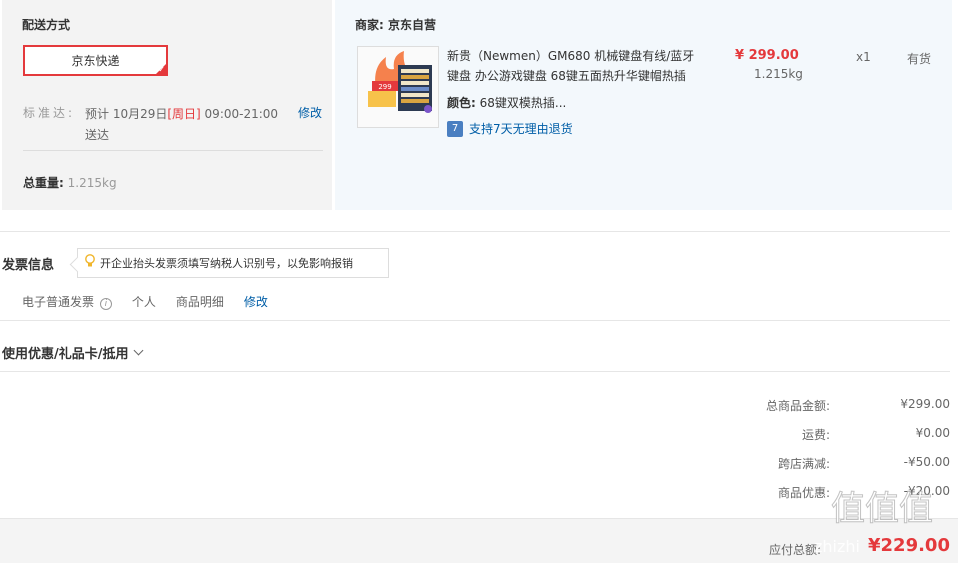 This screenshot has height=563, width=958. Describe the element at coordinates (925, 404) in the screenshot. I see `summary-value: ¥299.00` at that location.